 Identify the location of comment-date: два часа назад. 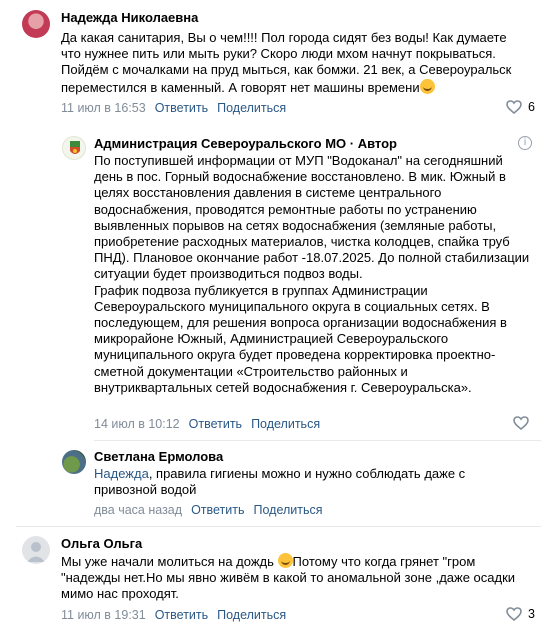
(138, 510).